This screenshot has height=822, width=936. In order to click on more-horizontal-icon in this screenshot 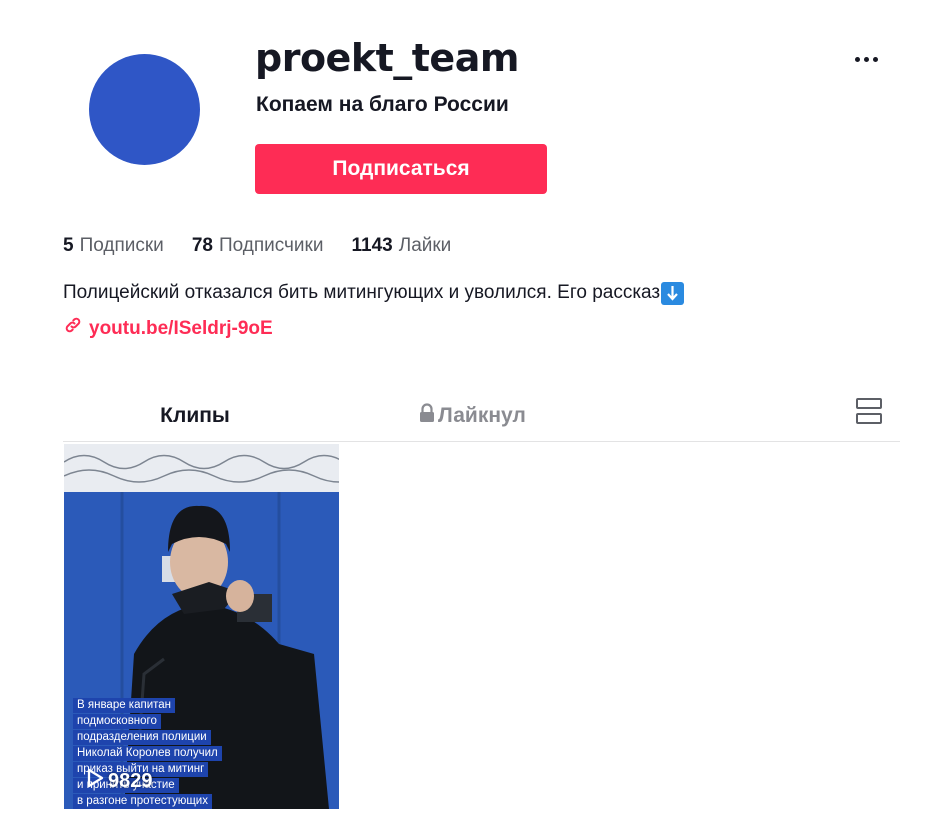, I will do `click(866, 59)`.